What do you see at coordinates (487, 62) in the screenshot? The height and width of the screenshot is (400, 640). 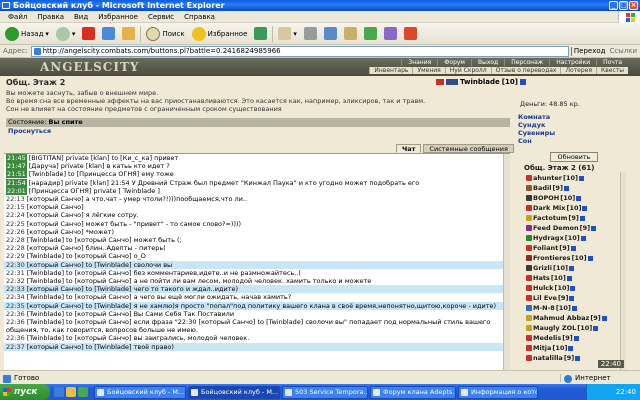 I see `nav-exit: Выход` at bounding box center [487, 62].